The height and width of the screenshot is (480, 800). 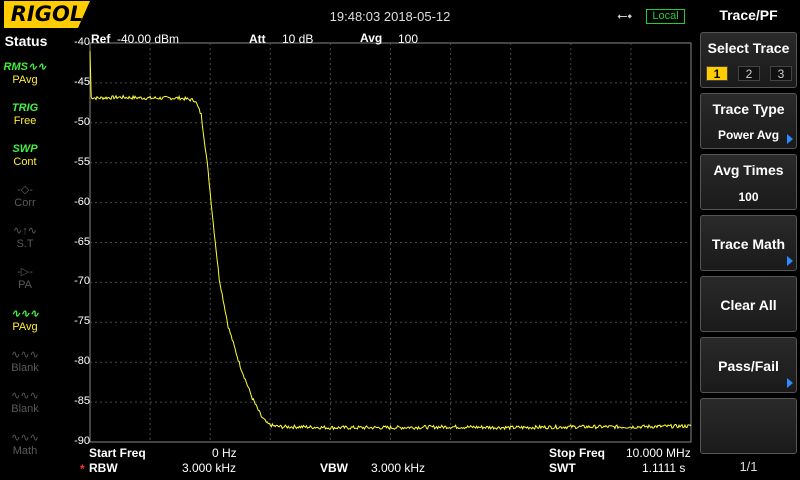 I want to click on rbw-value: 3.000 kHz, so click(x=209, y=468).